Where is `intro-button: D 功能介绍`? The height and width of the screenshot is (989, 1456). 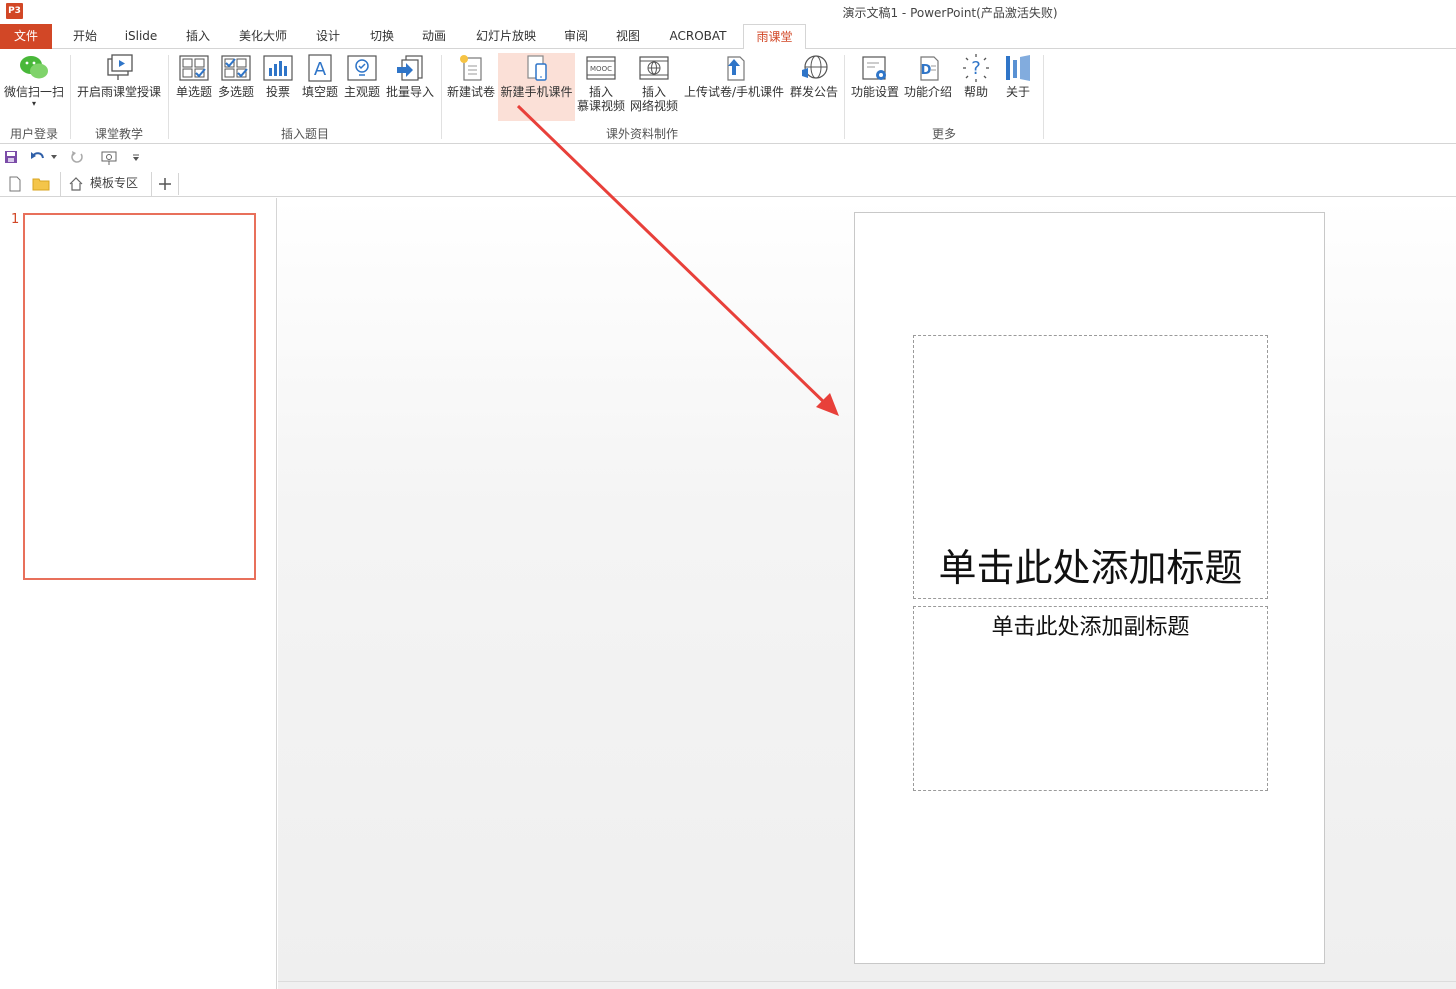 intro-button: D 功能介绍 is located at coordinates (928, 76).